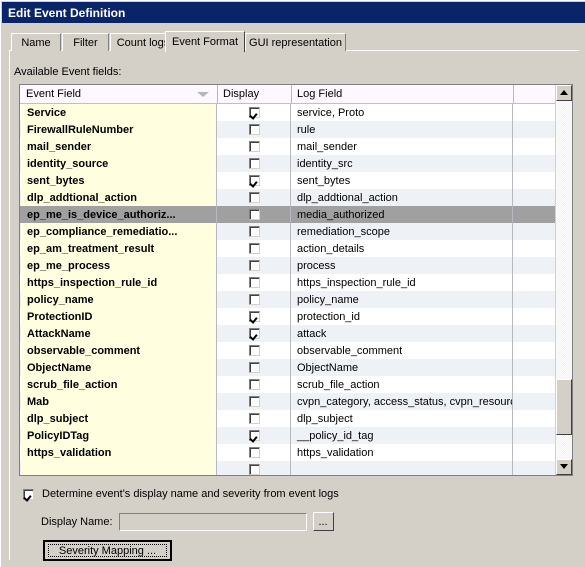 Image resolution: width=585 pixels, height=567 pixels. Describe the element at coordinates (564, 93) in the screenshot. I see `scroll-up-button` at that location.